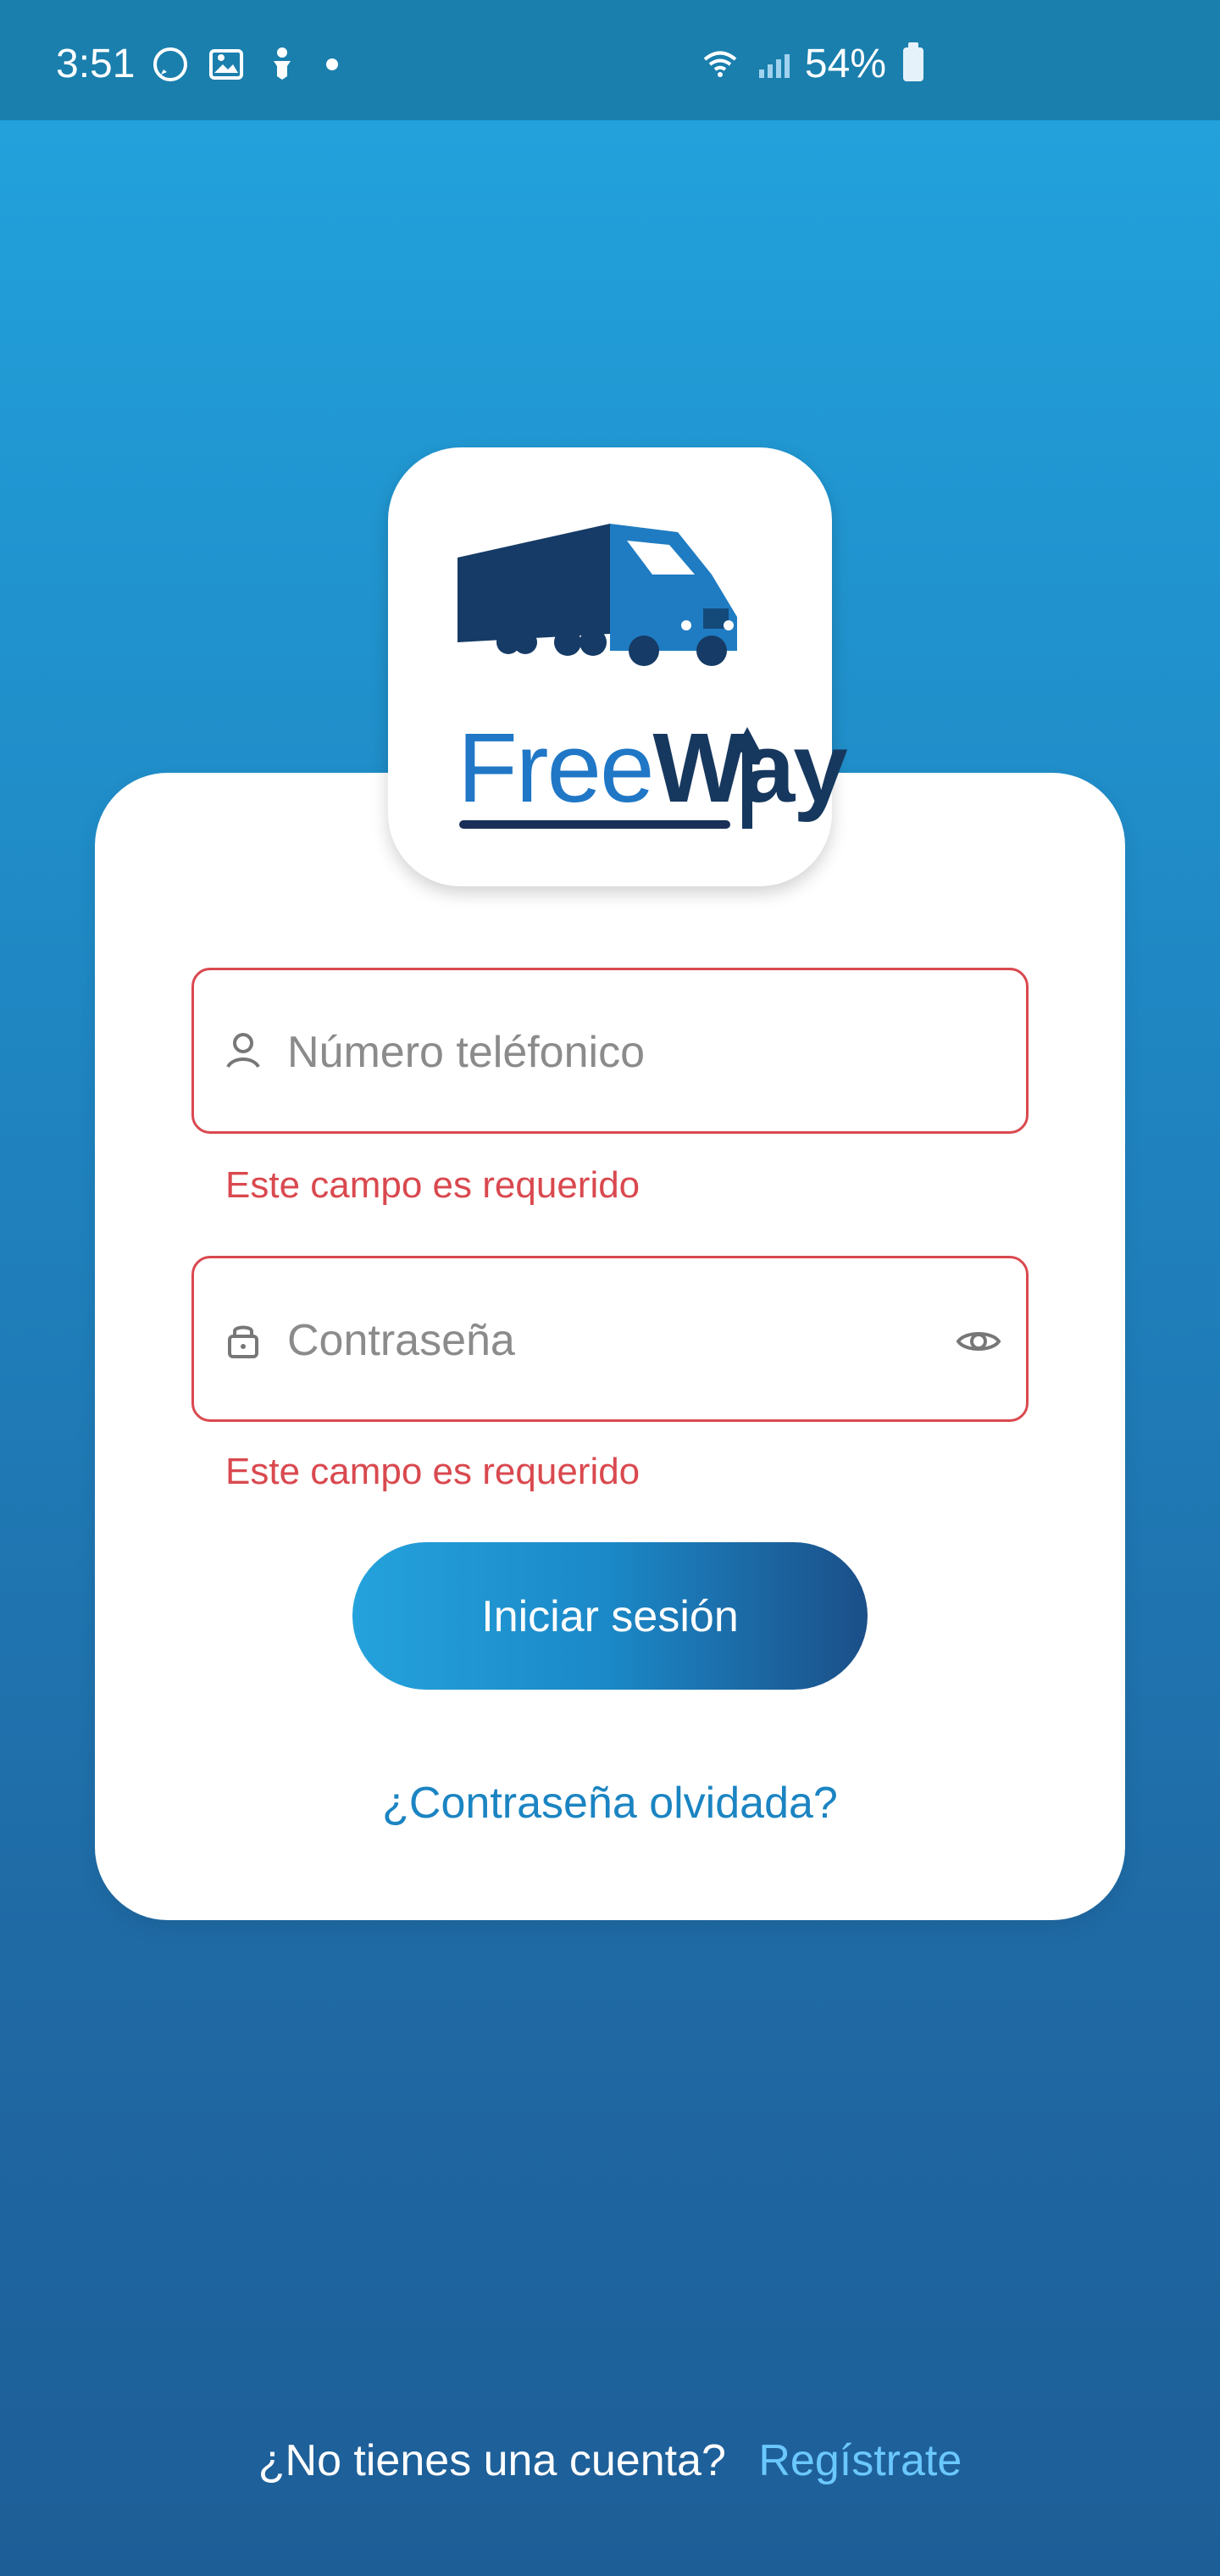 This screenshot has height=2576, width=1220. What do you see at coordinates (978, 1341) in the screenshot?
I see `show-password-icon` at bounding box center [978, 1341].